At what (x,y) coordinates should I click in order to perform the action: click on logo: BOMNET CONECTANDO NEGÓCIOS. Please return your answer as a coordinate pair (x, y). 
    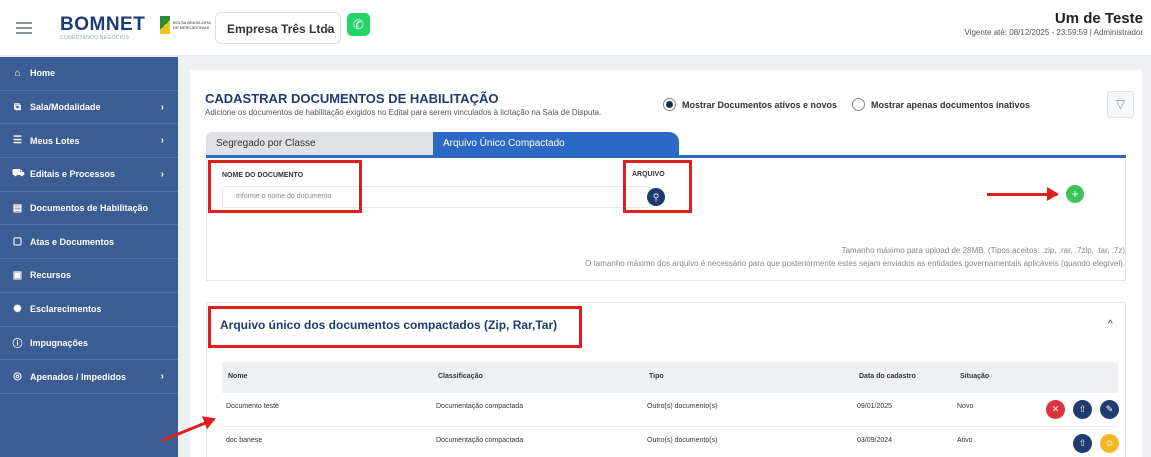
    Looking at the image, I should click on (102, 27).